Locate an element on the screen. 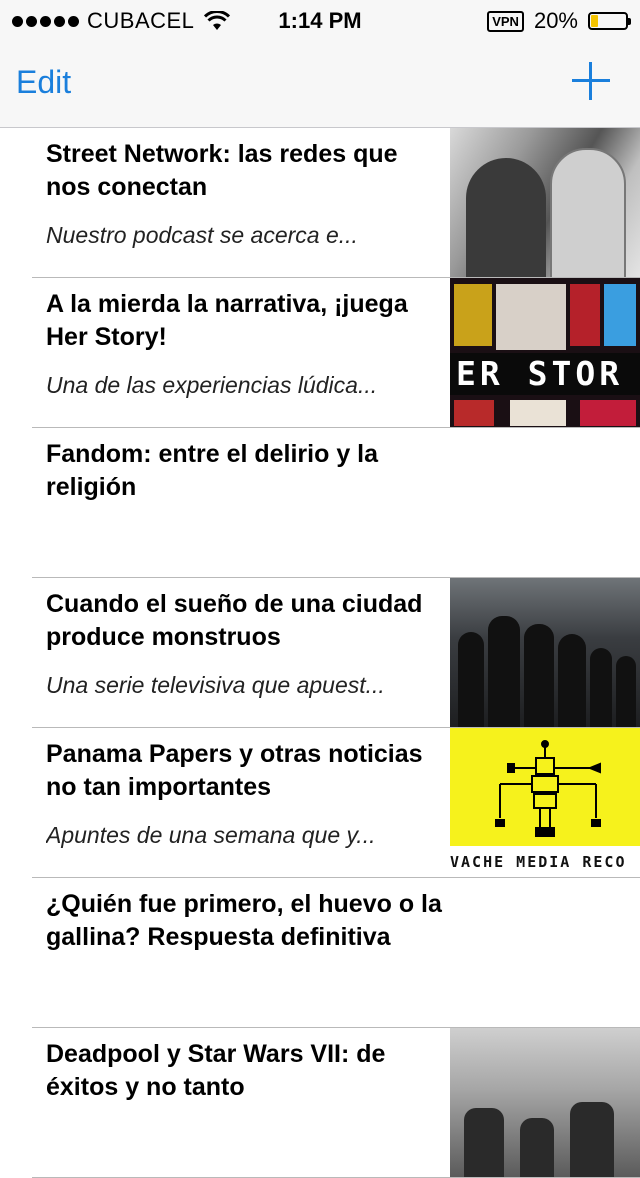 This screenshot has height=1178, width=640. list-item: Fandom: entre el delirio y la religión is located at coordinates (320, 503).